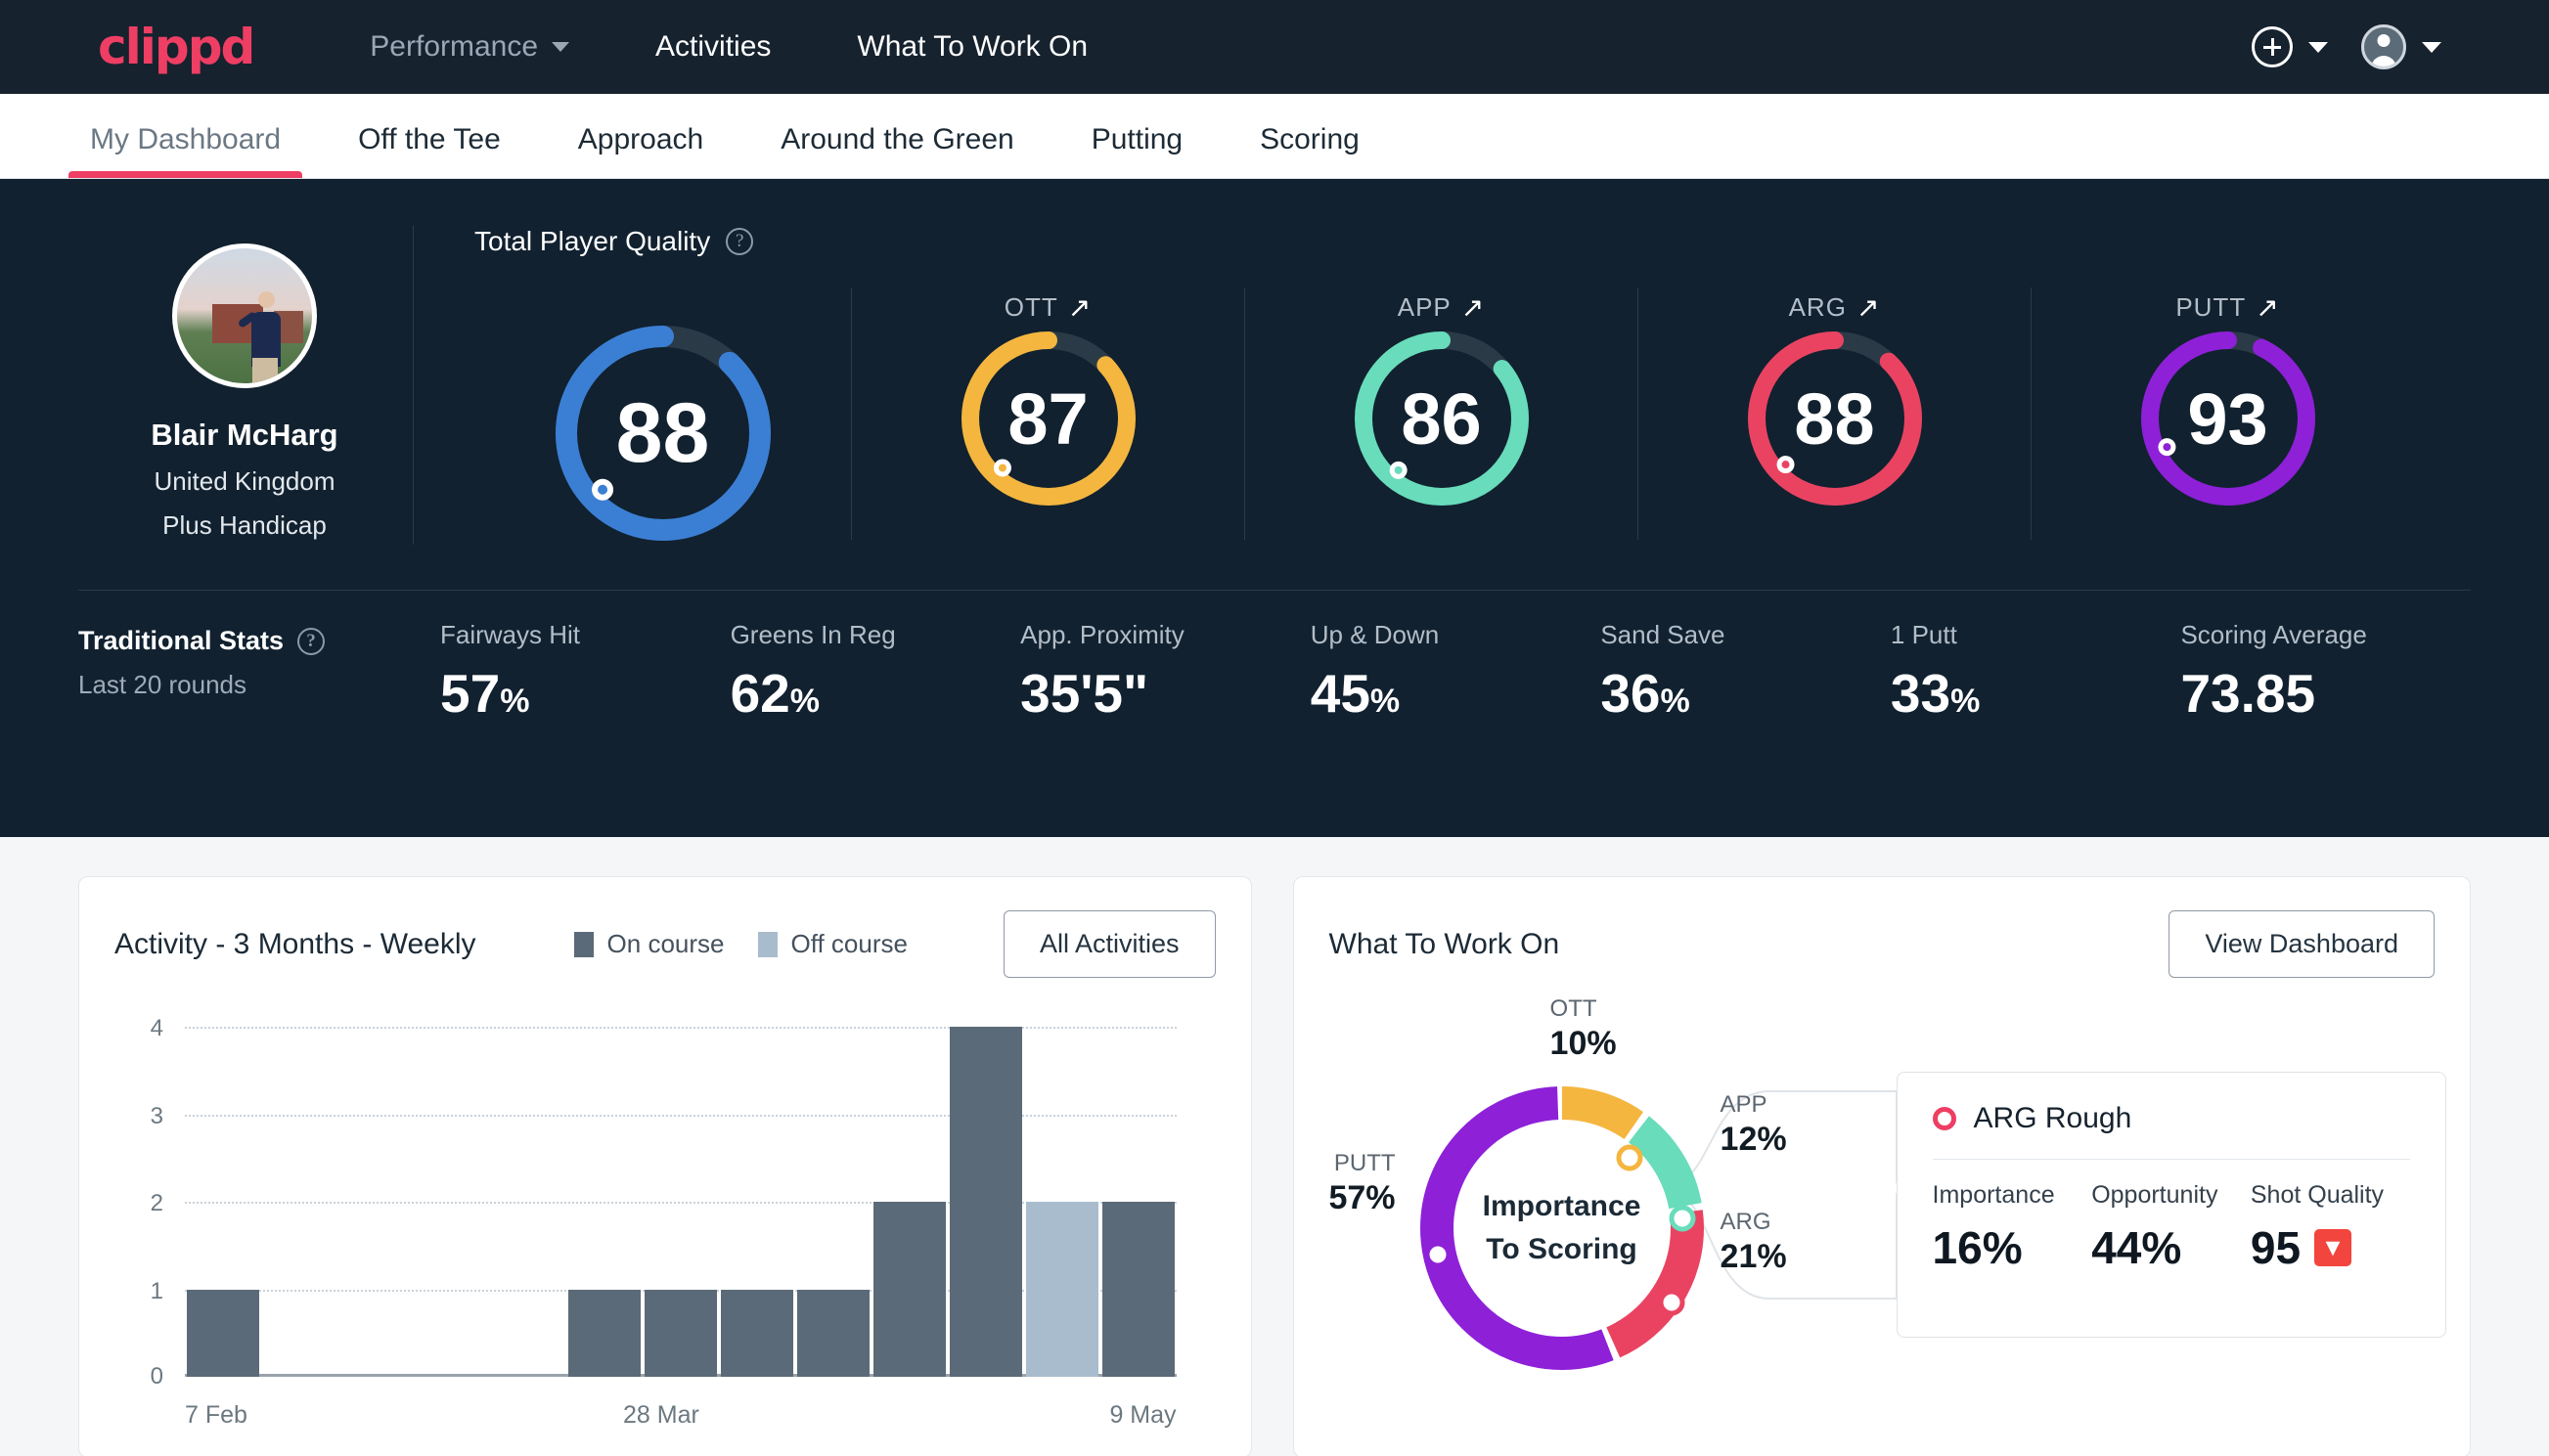 This screenshot has width=2549, height=1456. Describe the element at coordinates (2325, 672) in the screenshot. I see `stat-scoring-average: Scoring Average 73.85` at that location.